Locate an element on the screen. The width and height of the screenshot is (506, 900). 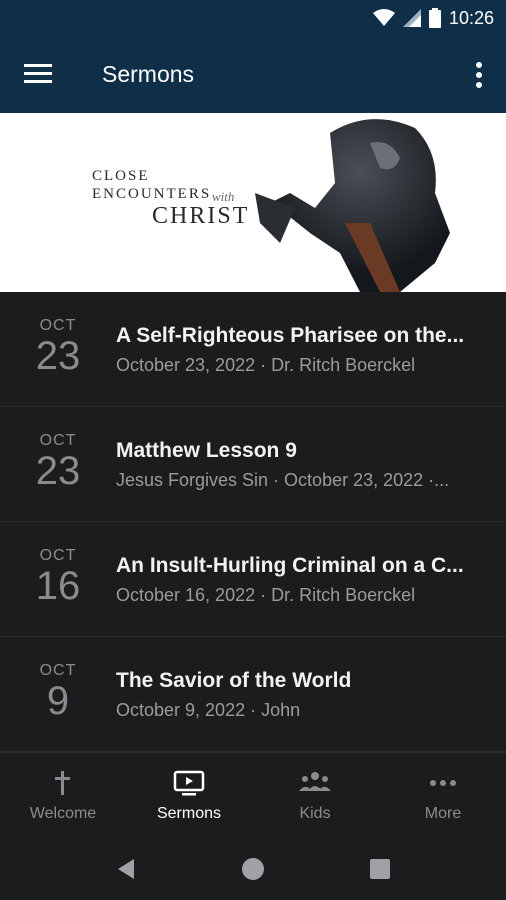
nav-item-kids: Kids is located at coordinates (315, 796).